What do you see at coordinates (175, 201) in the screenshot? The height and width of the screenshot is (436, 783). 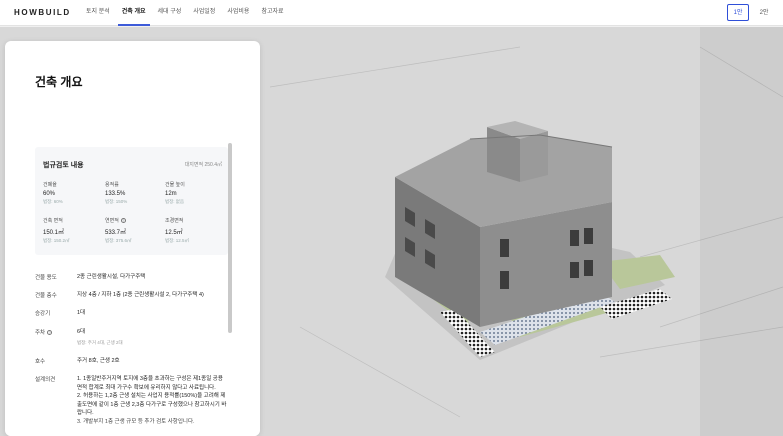 I see `metric-legal: 법정: 없음` at bounding box center [175, 201].